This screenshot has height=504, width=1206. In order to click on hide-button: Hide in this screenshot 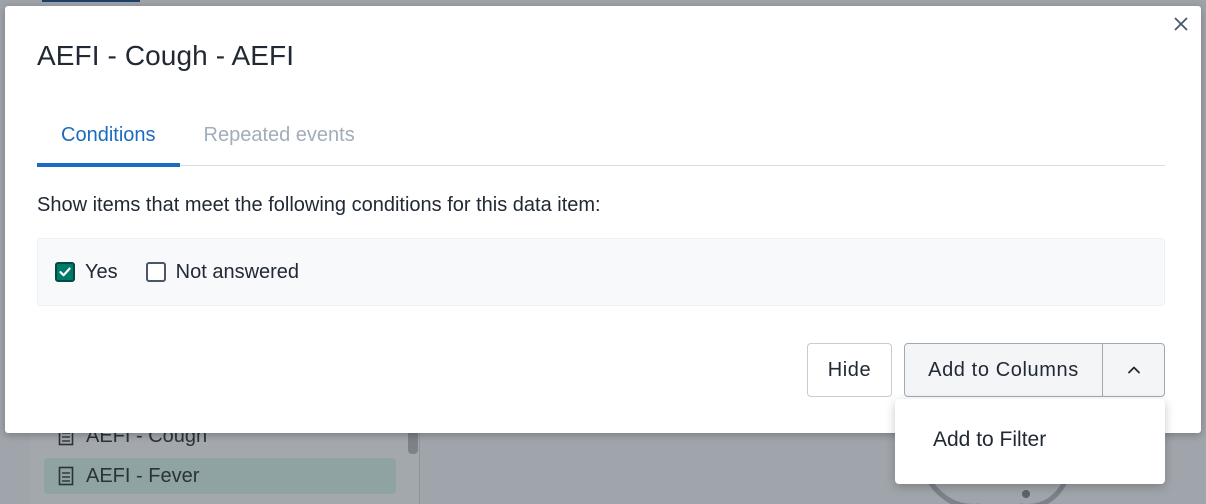, I will do `click(849, 370)`.